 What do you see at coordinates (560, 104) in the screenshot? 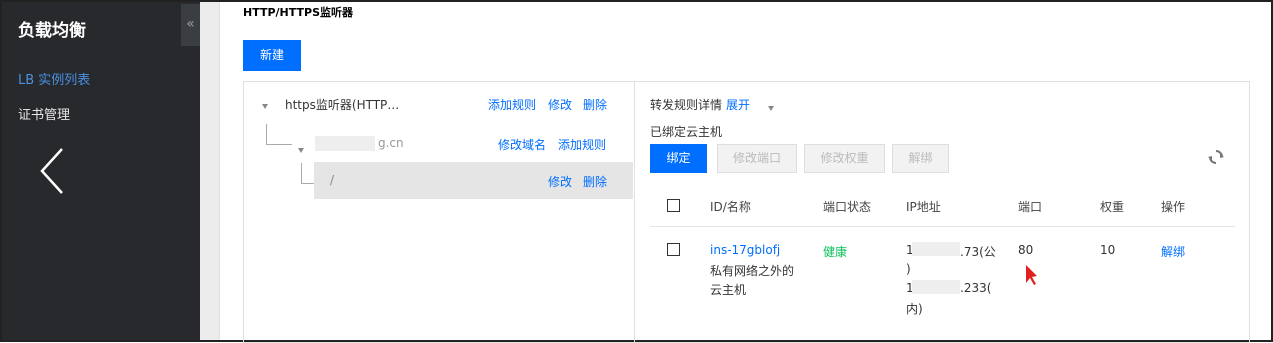
I see `modify-listener-link: 修改` at bounding box center [560, 104].